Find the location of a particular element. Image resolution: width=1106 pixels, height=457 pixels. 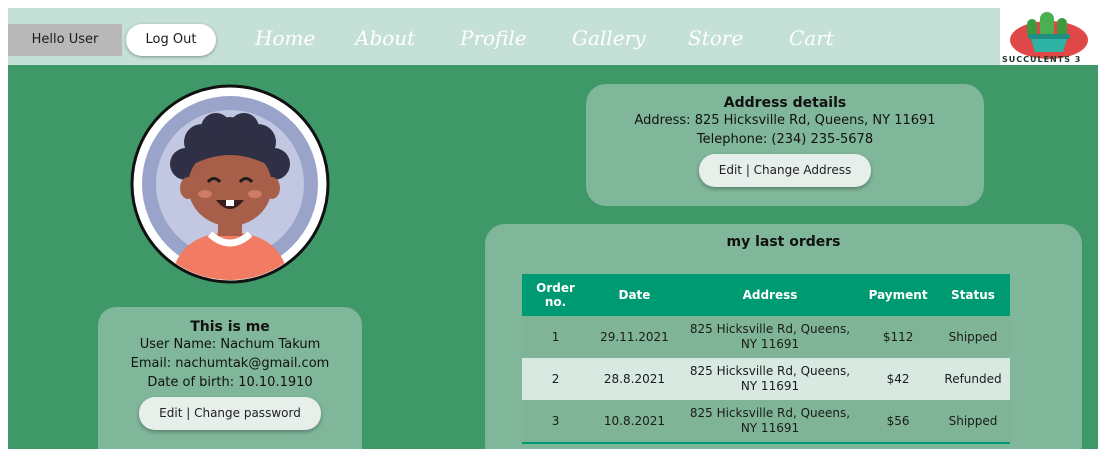

order-payment-cell: $42 is located at coordinates (898, 379).